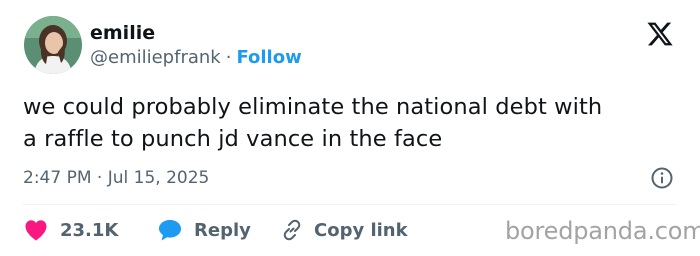 The image size is (700, 256). Describe the element at coordinates (53, 45) in the screenshot. I see `avatar` at that location.